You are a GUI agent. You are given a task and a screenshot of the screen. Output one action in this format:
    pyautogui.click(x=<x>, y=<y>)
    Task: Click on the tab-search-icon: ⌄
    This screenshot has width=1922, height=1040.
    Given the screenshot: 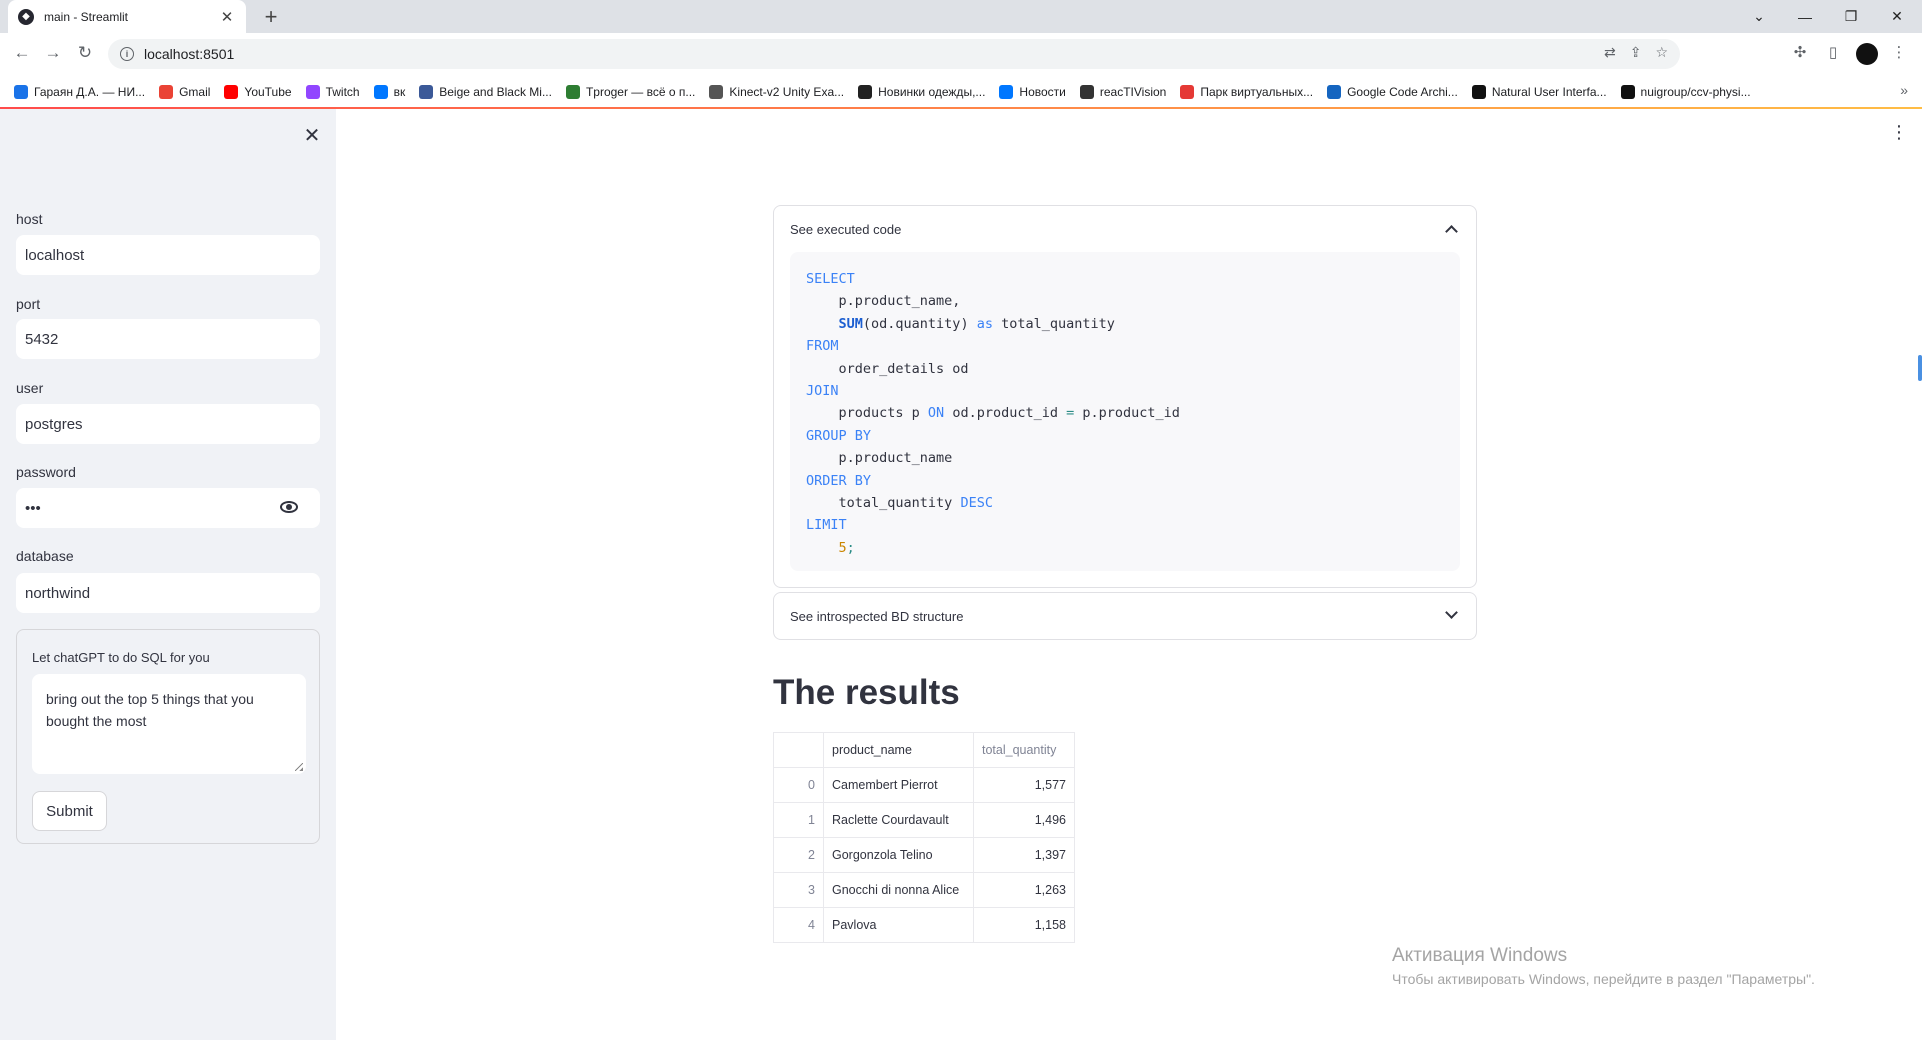 What is the action you would take?
    pyautogui.click(x=1759, y=16)
    